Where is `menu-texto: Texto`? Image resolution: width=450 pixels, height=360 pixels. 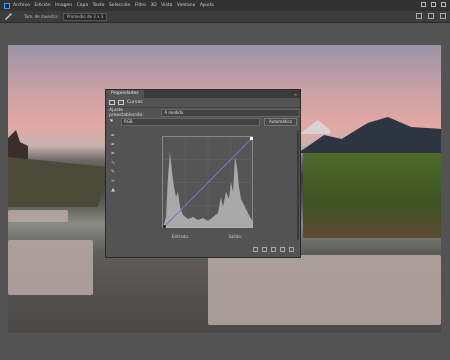 menu-texto: Texto is located at coordinates (99, 5).